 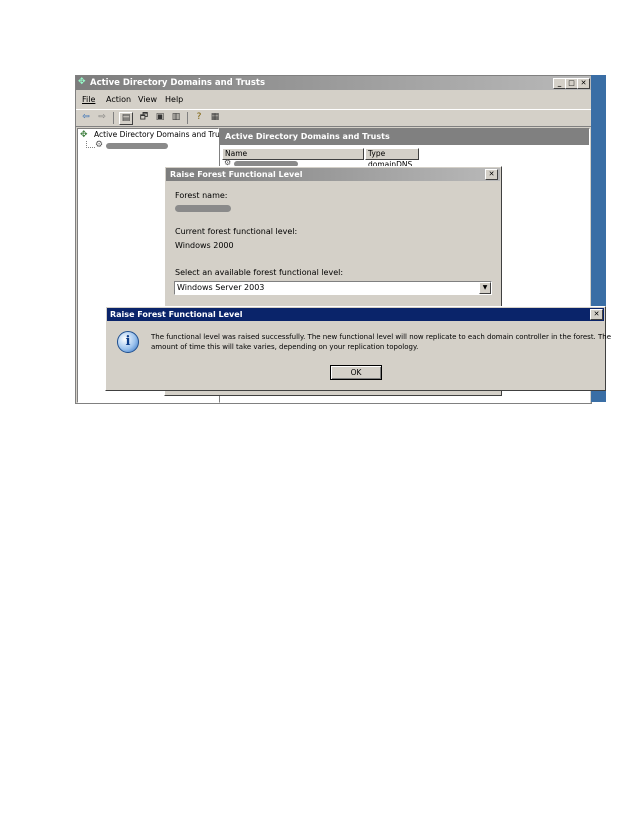 What do you see at coordinates (485, 288) in the screenshot?
I see `chevron-down-icon: ▼` at bounding box center [485, 288].